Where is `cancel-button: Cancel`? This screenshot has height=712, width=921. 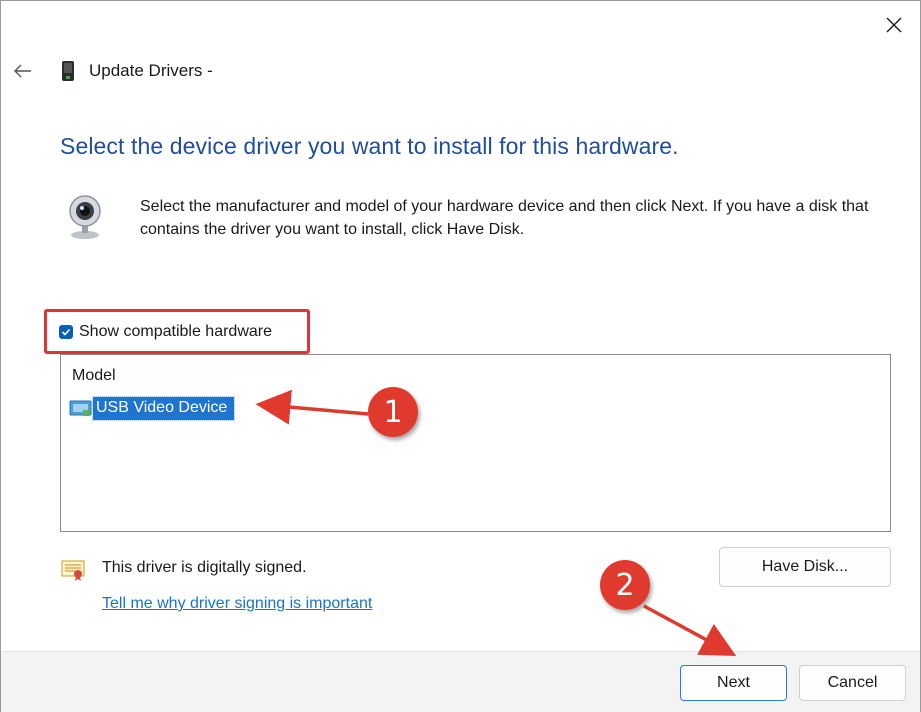 cancel-button: Cancel is located at coordinates (852, 683).